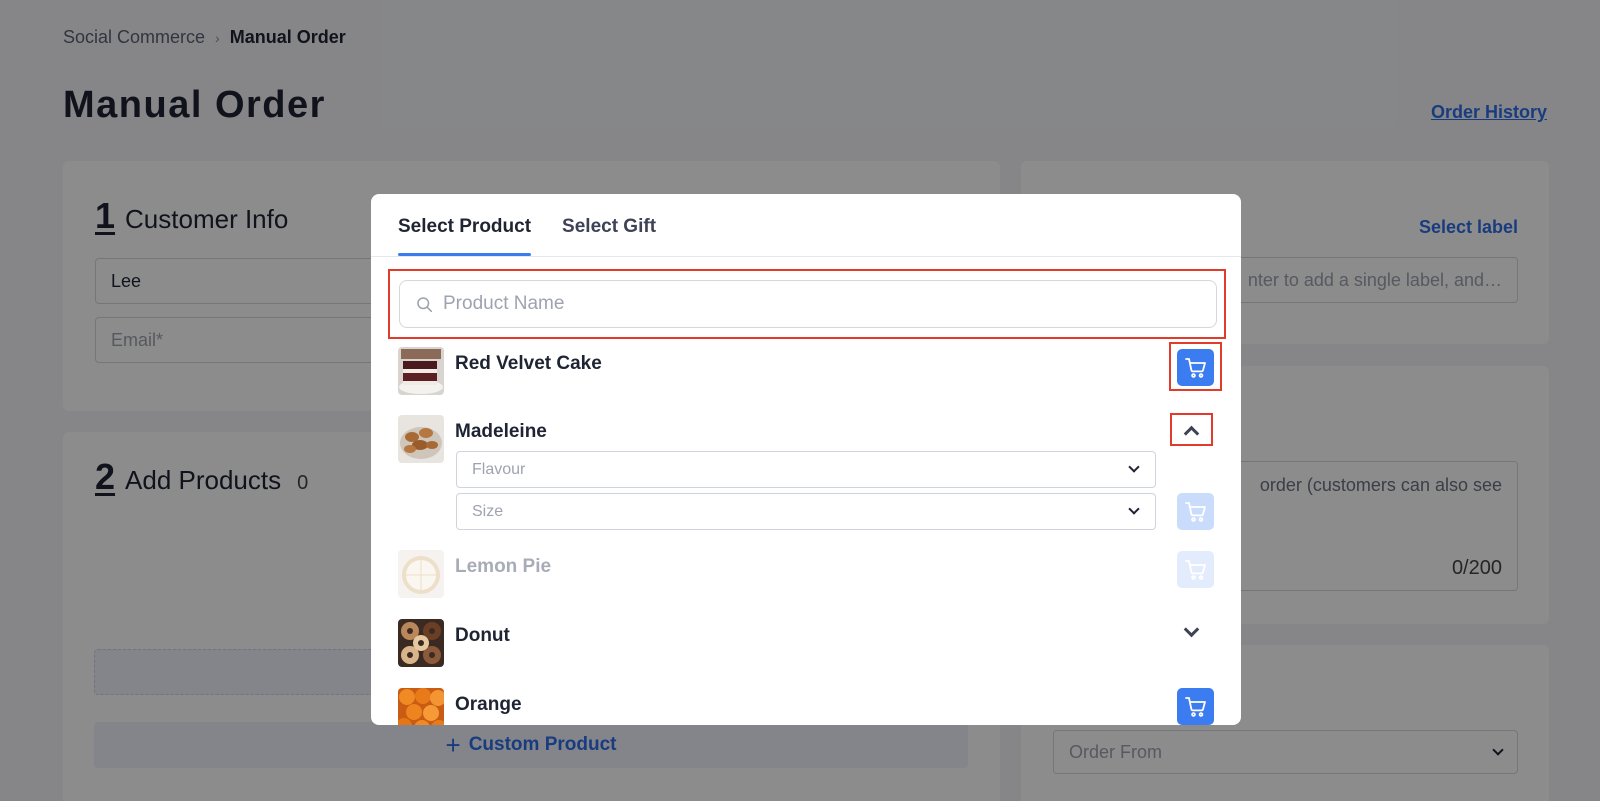  What do you see at coordinates (609, 225) in the screenshot?
I see `tab-select-gift: Select Gift` at bounding box center [609, 225].